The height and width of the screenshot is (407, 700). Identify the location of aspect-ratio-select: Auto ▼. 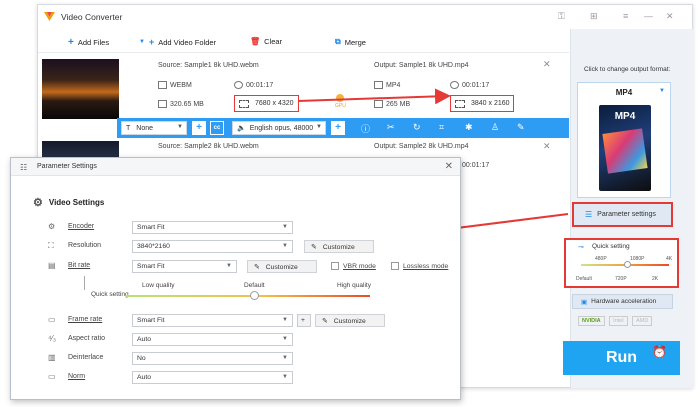
(212, 339).